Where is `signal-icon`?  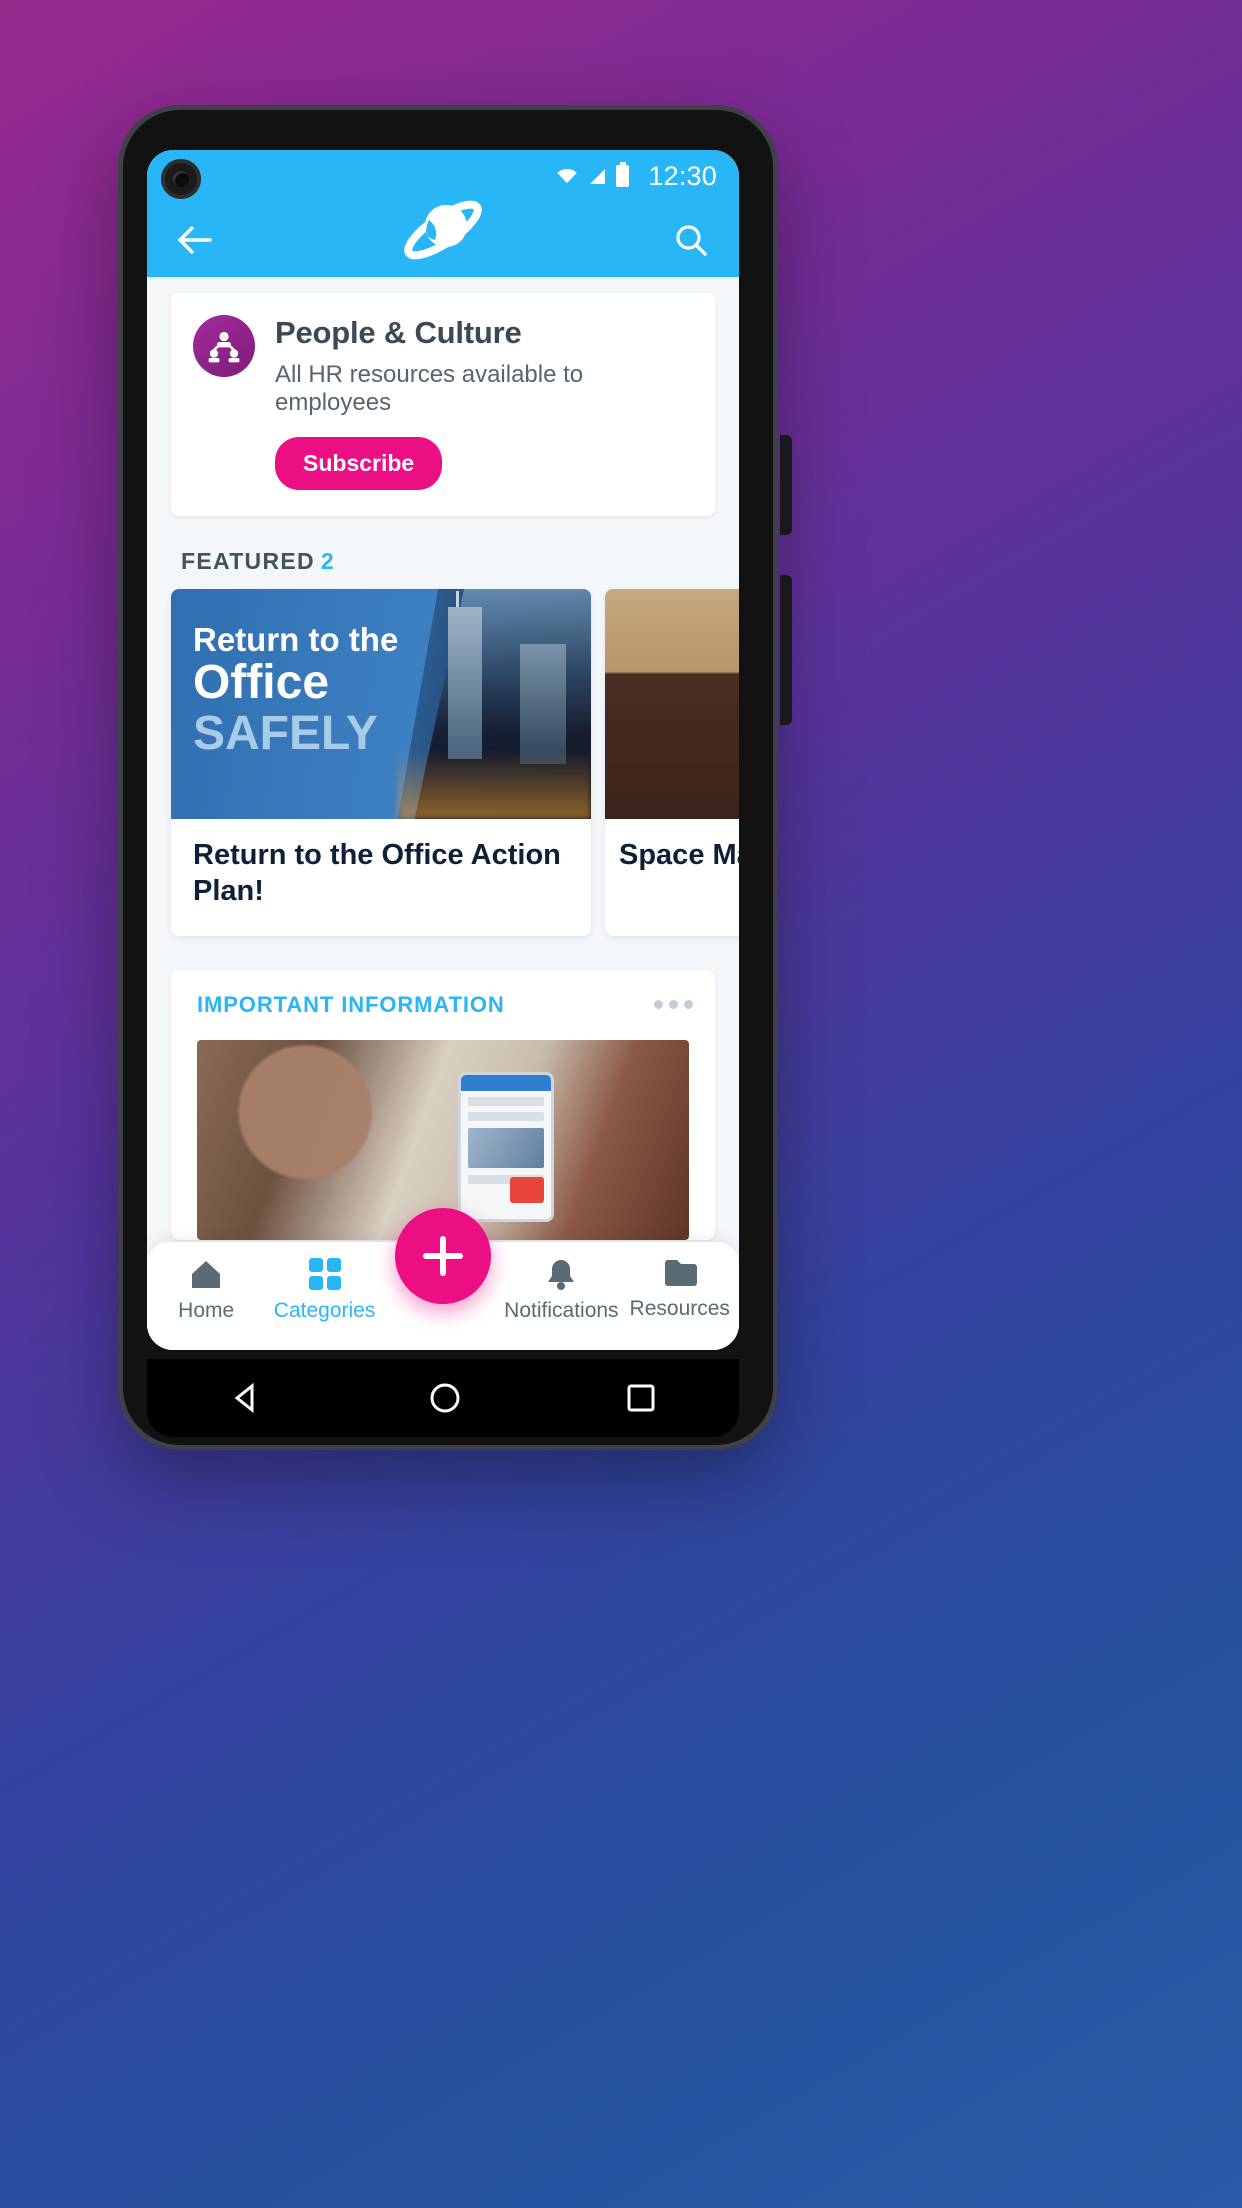 signal-icon is located at coordinates (598, 176).